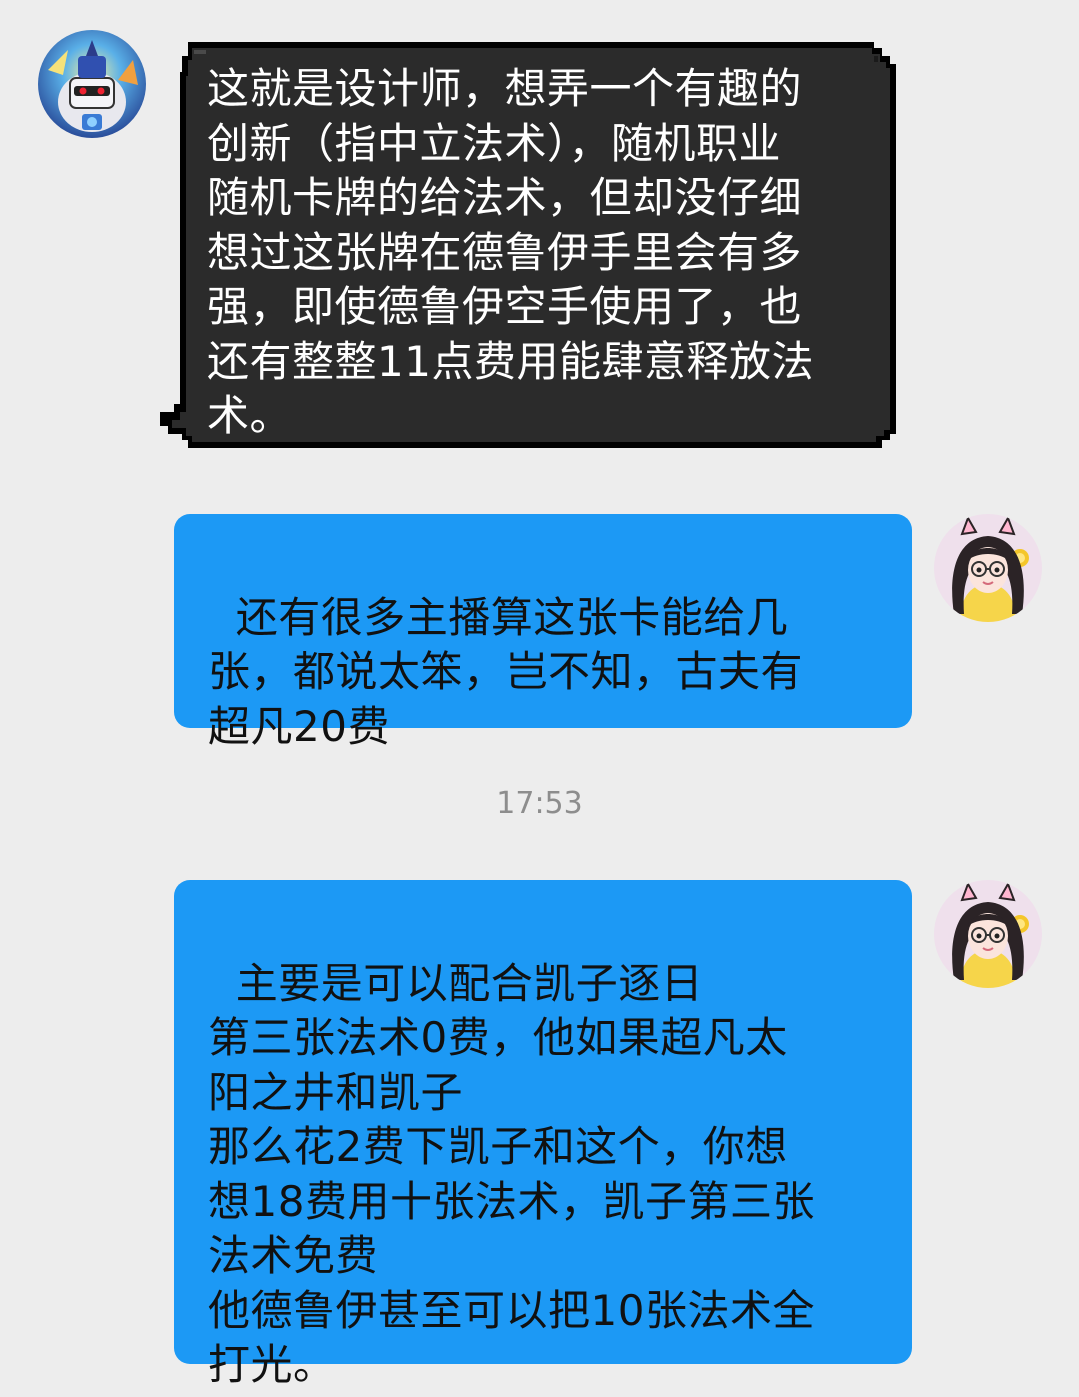 The width and height of the screenshot is (1079, 1397). I want to click on outgoing-message-bubble: 还有很多主播算这张卡能给几 张，都说太笨，岂不知，古夫有 超凡20费, so click(543, 632).